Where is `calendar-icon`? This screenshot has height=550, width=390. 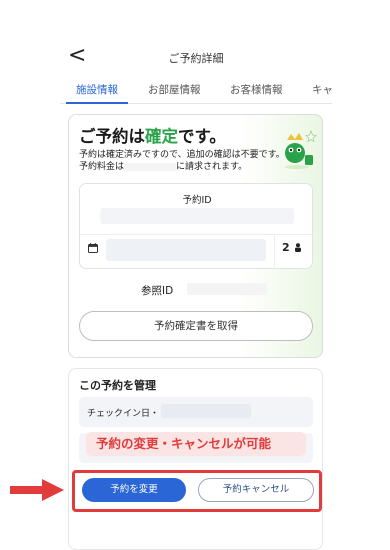 calendar-icon is located at coordinates (93, 248).